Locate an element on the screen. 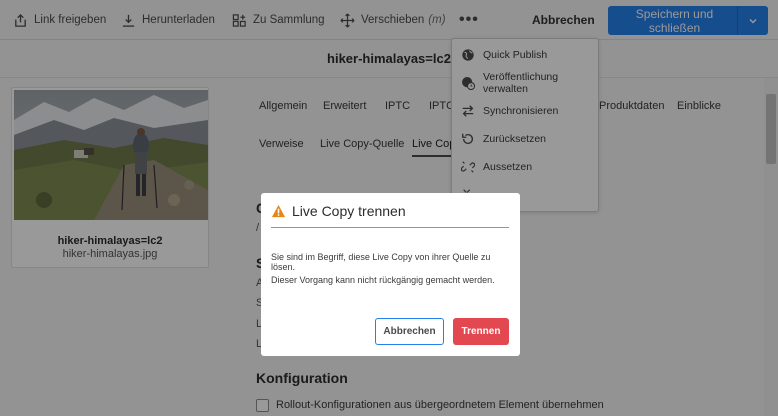 This screenshot has height=416, width=778. dialog-title: Live Copy trennen is located at coordinates (349, 211).